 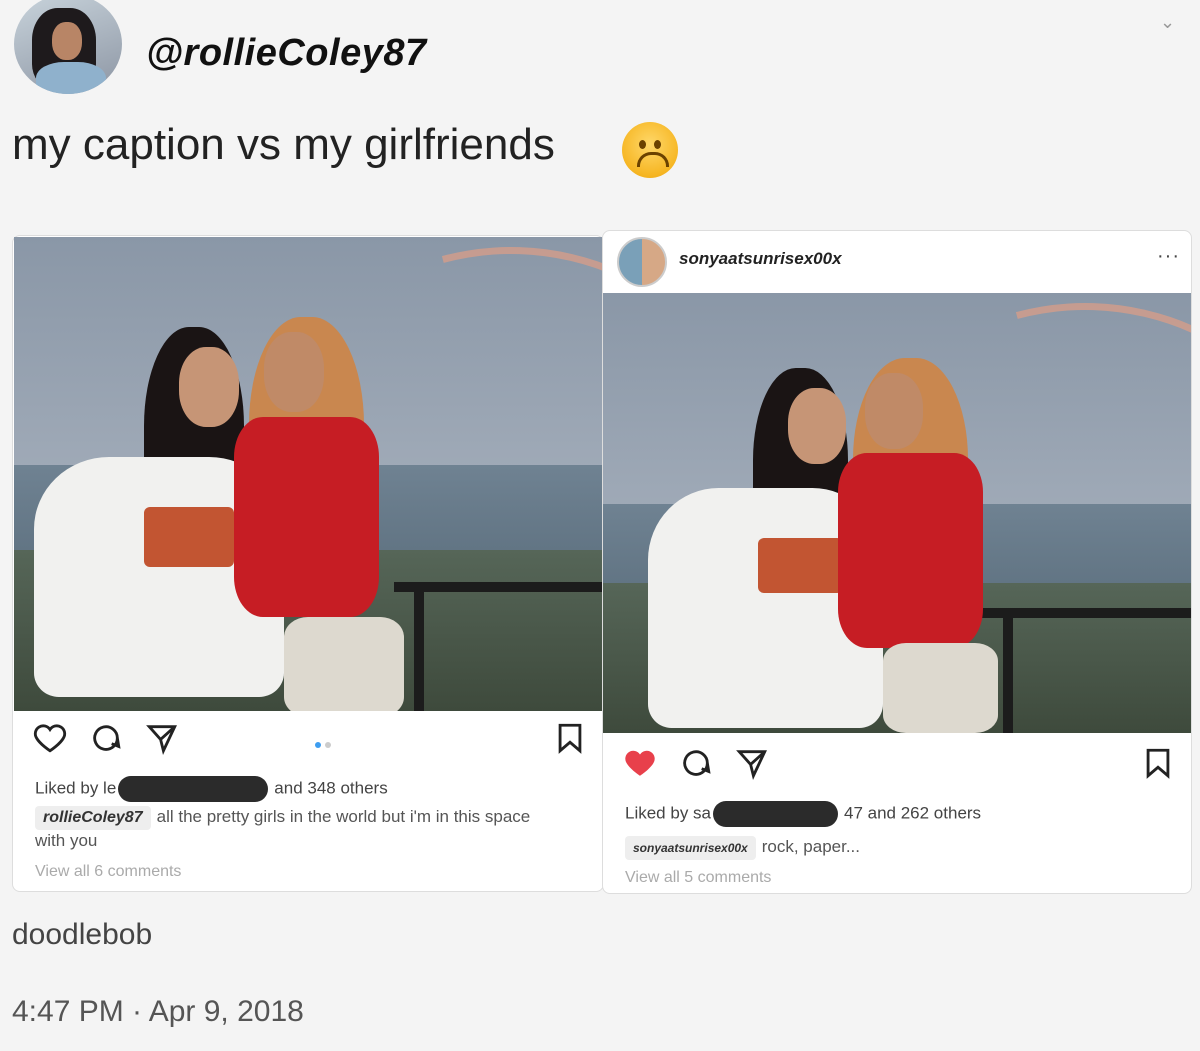 What do you see at coordinates (108, 872) in the screenshot?
I see `view-all-comments-link: View all 6 comments` at bounding box center [108, 872].